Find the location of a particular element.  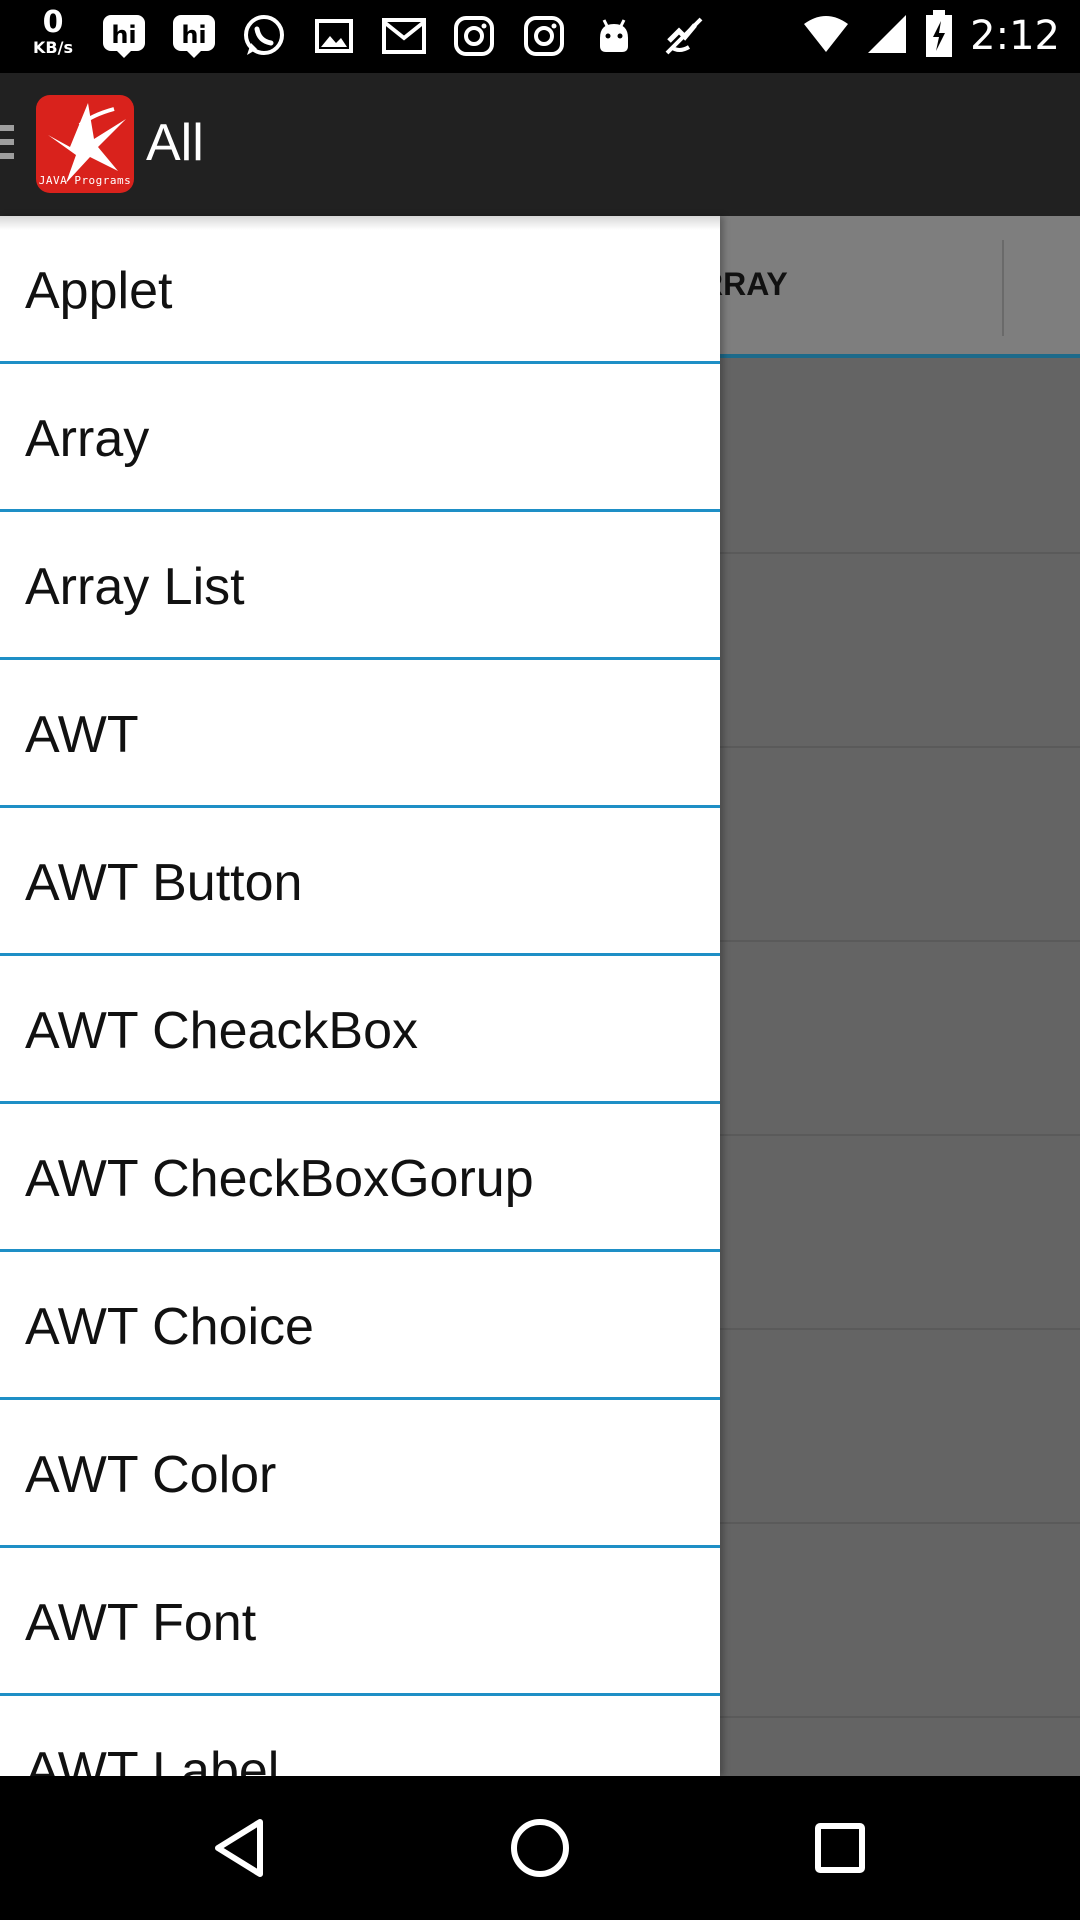

menu-icon is located at coordinates (7, 145).